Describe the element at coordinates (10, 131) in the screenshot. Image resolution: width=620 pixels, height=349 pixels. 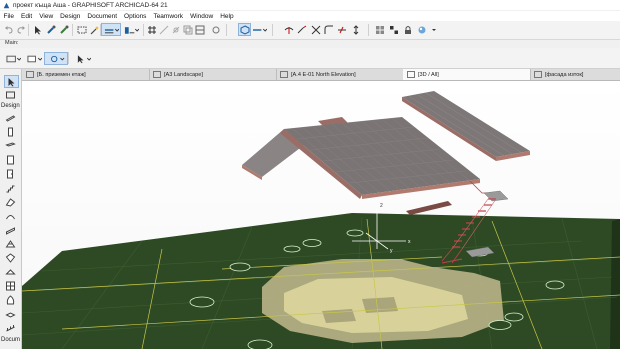
I see `column-tool` at that location.